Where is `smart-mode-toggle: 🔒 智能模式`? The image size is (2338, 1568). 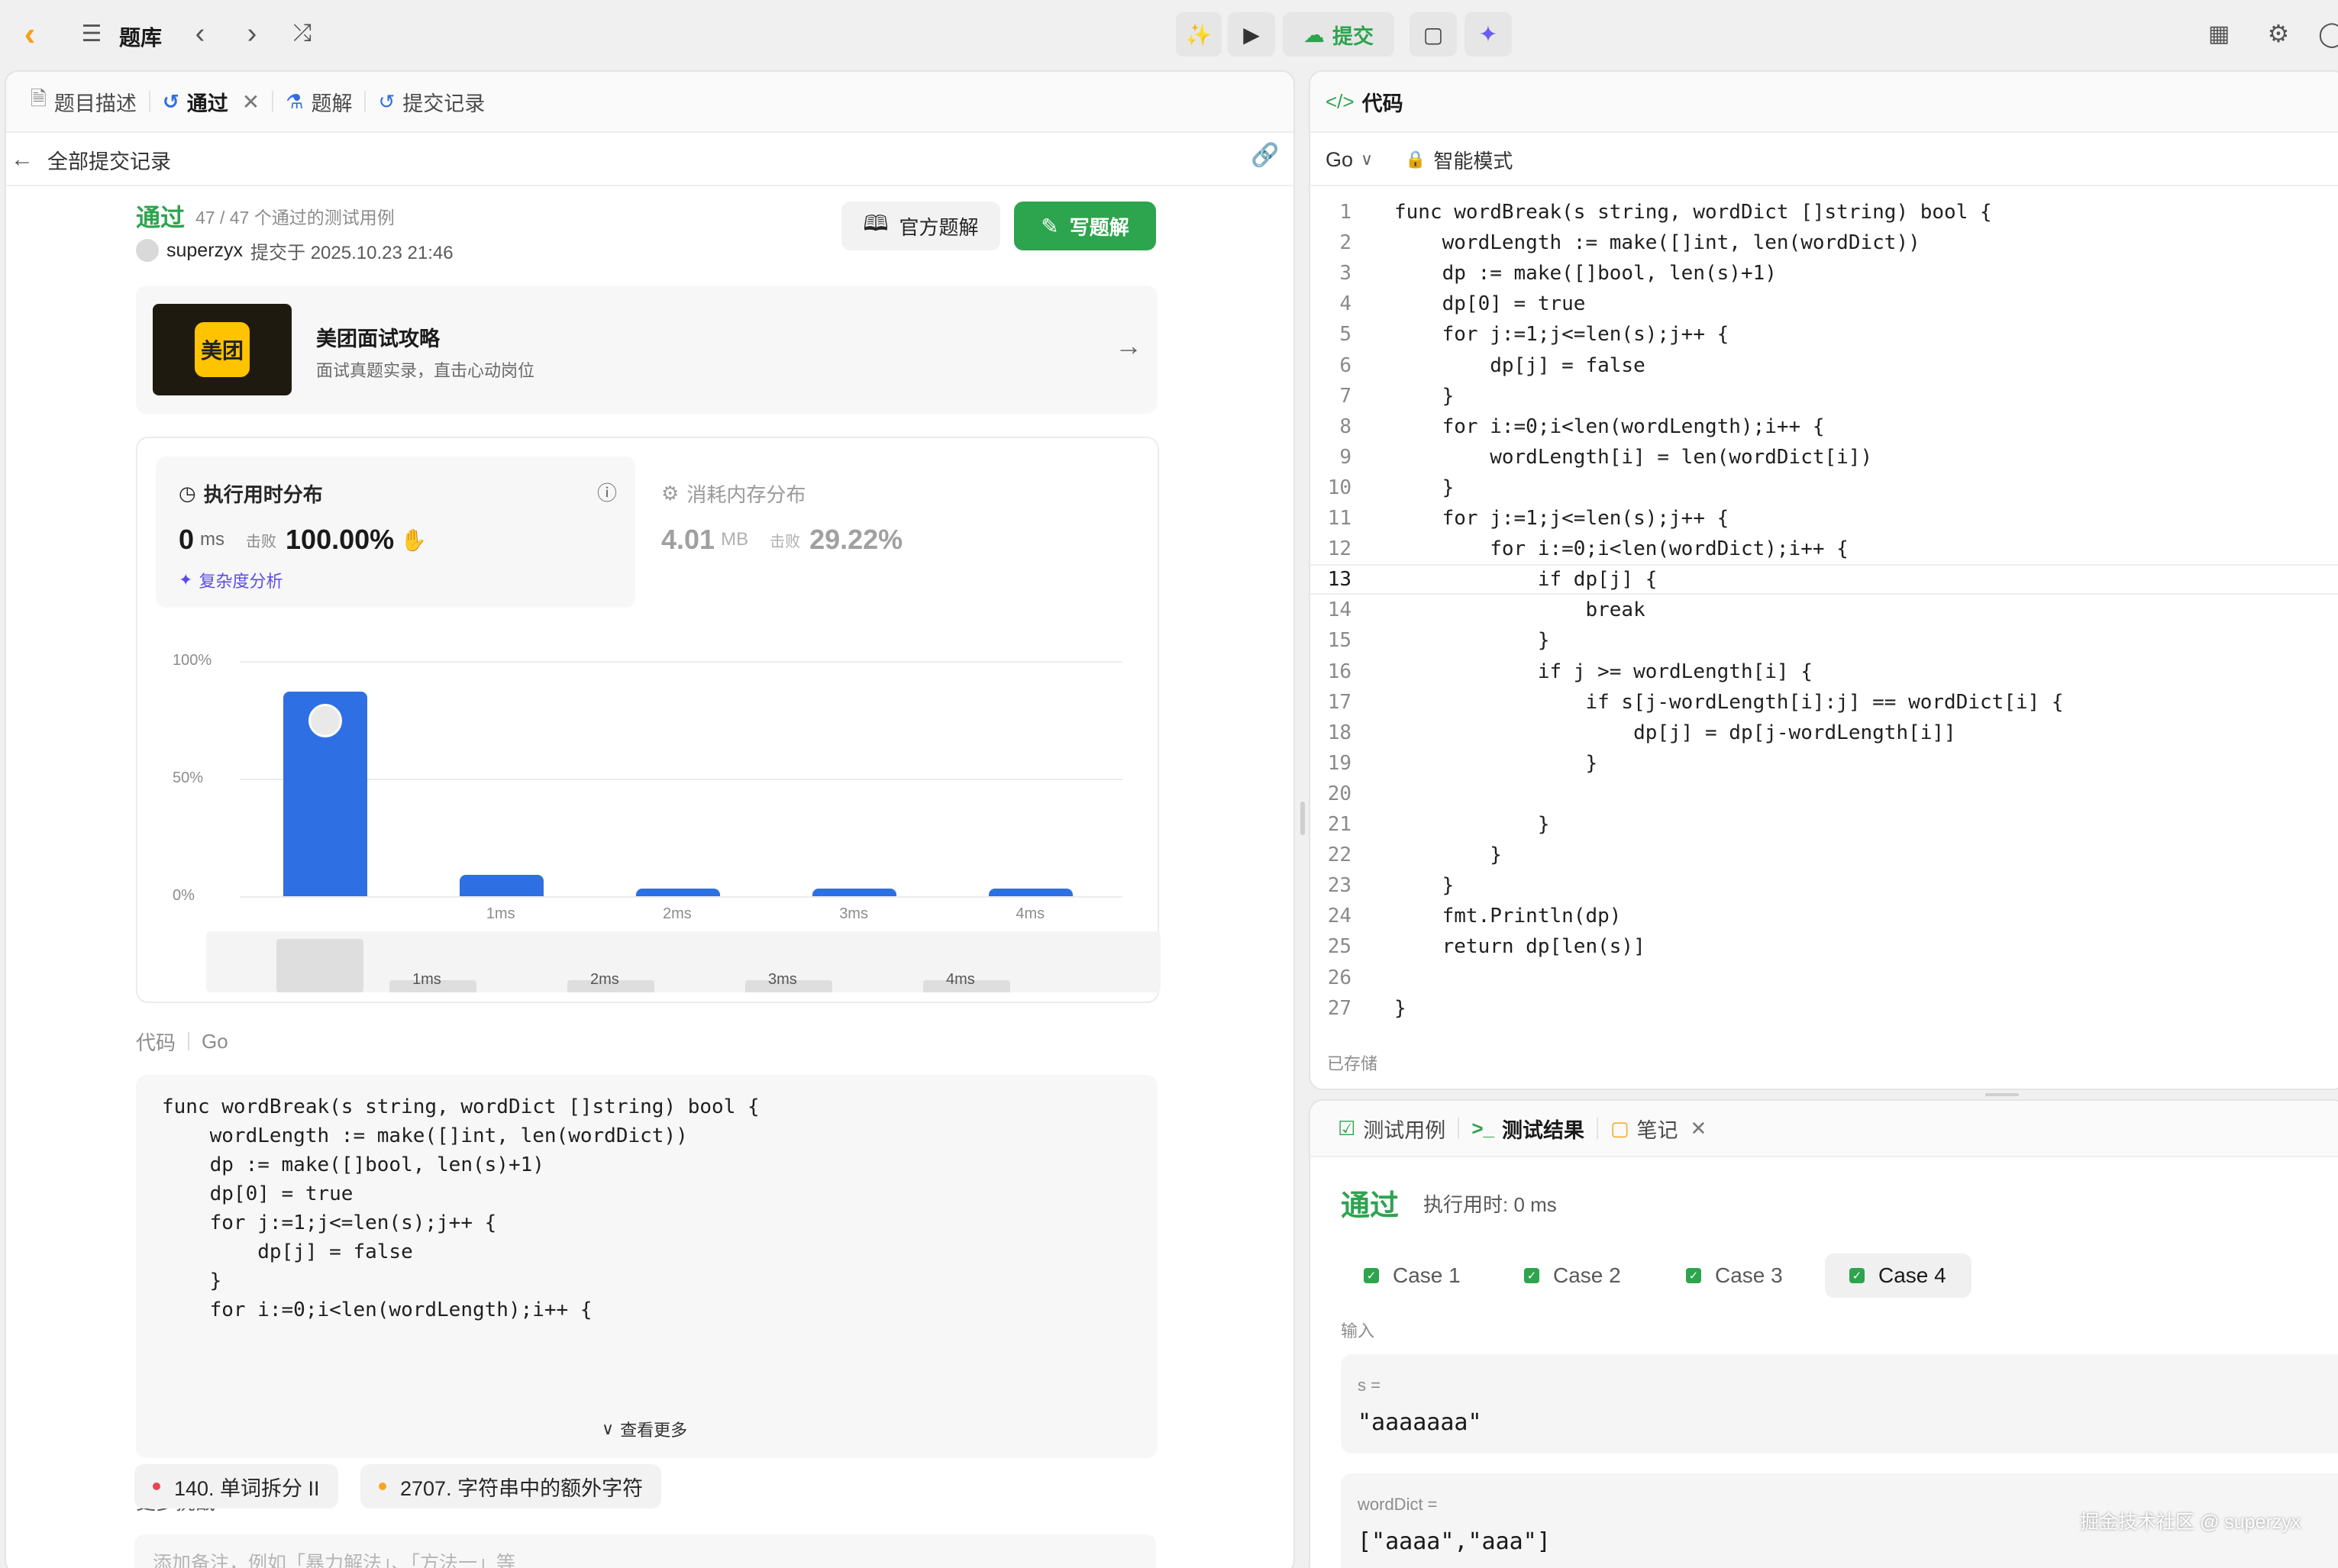
smart-mode-toggle: 🔒 智能模式 is located at coordinates (1459, 159).